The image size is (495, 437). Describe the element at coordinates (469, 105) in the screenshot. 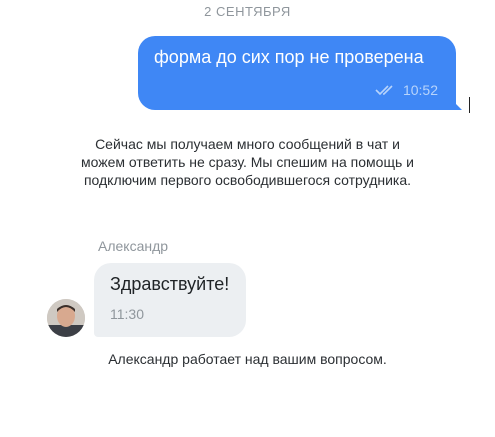

I see `text-cursor` at that location.